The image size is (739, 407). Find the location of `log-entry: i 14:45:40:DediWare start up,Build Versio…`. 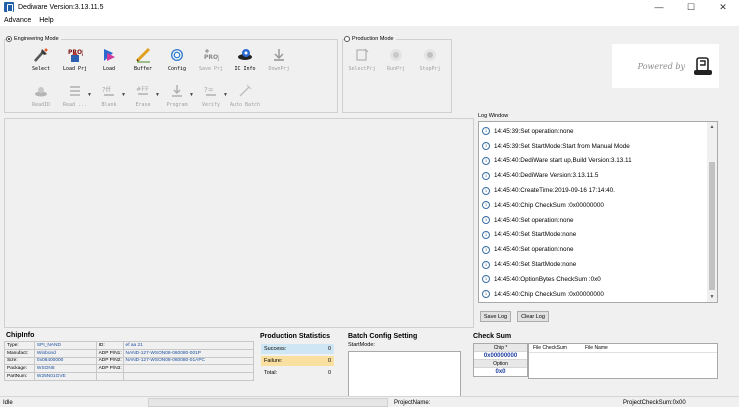

log-entry: i 14:45:40:DediWare start up,Build Versio… is located at coordinates (593, 161).